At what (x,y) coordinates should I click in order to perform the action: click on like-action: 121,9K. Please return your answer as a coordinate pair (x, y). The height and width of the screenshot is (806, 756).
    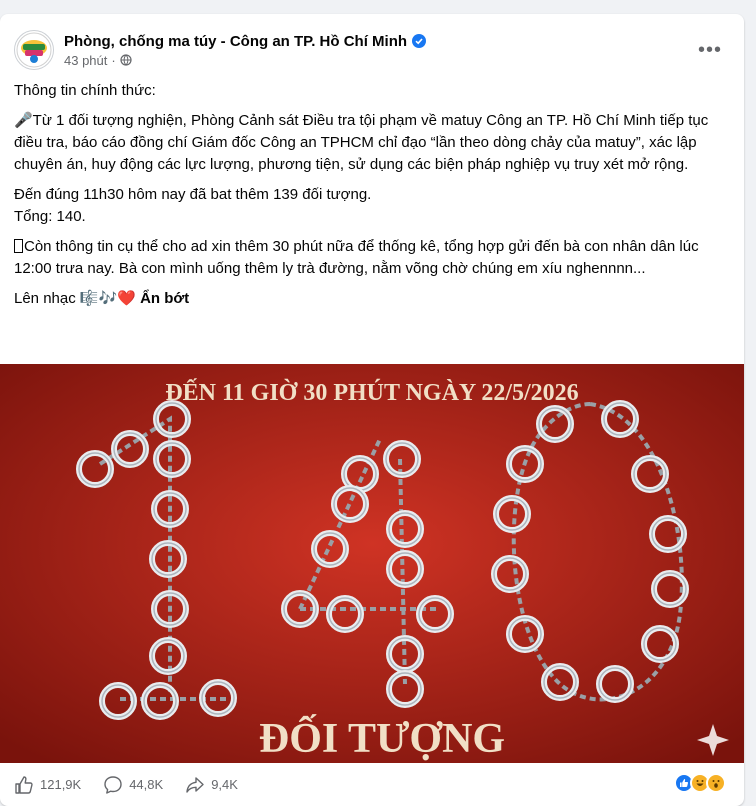
    Looking at the image, I should click on (47, 785).